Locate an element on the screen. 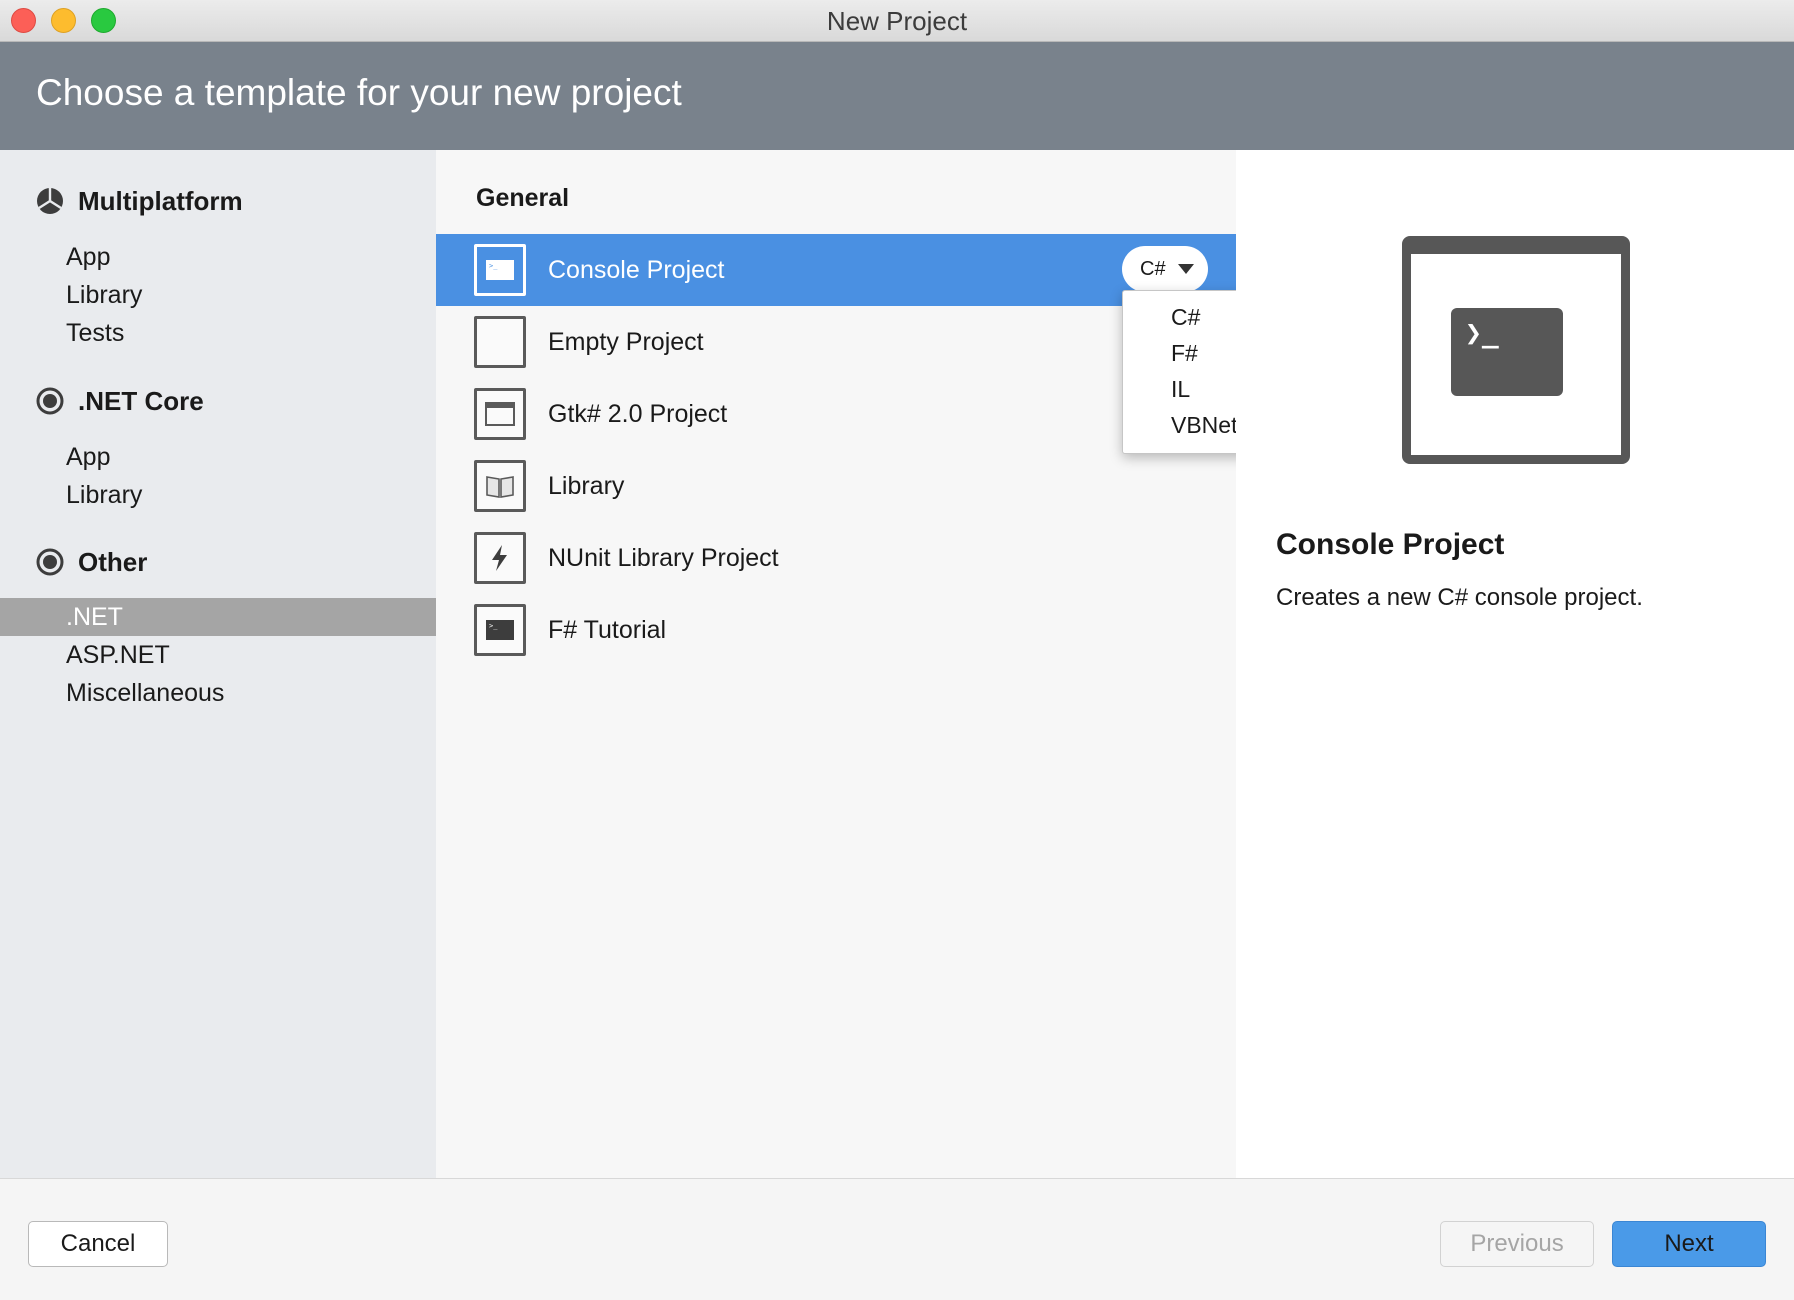 This screenshot has height=1300, width=1794. multiplatform-icon is located at coordinates (50, 201).